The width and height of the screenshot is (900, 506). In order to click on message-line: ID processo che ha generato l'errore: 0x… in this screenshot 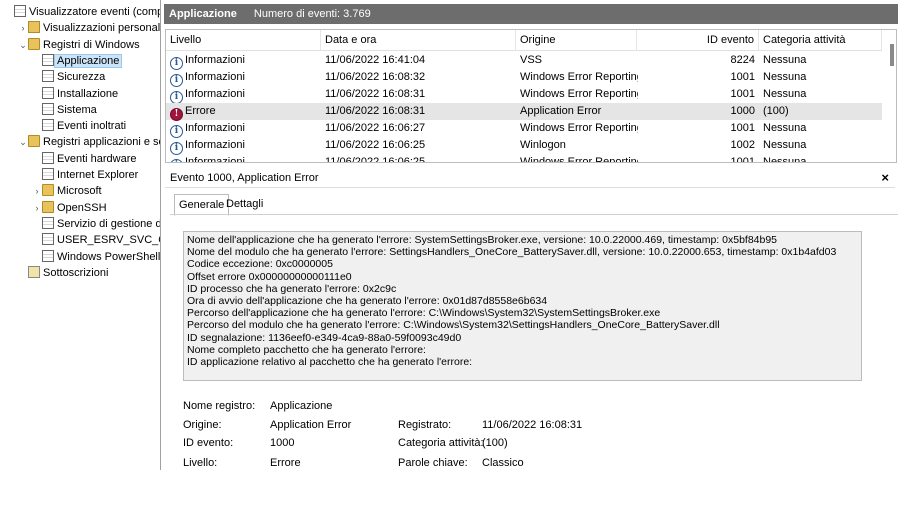, I will do `click(292, 288)`.